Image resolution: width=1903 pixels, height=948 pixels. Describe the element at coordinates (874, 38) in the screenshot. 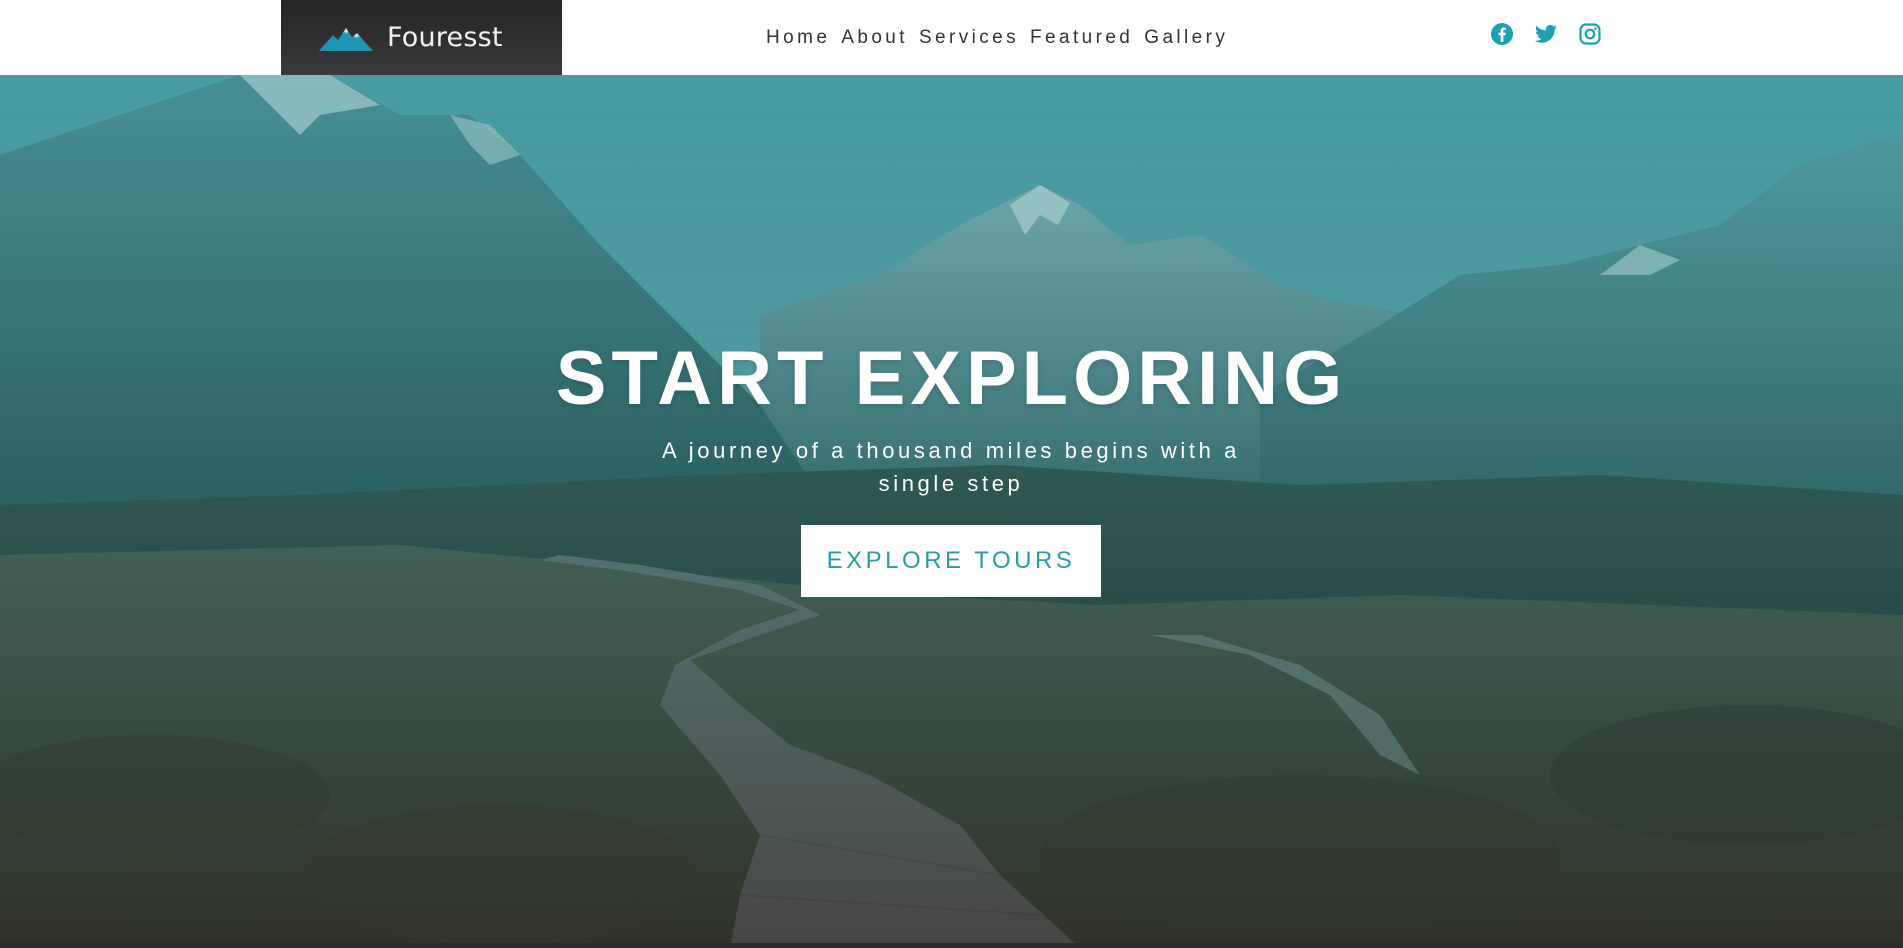

I see `nav-about: About` at that location.